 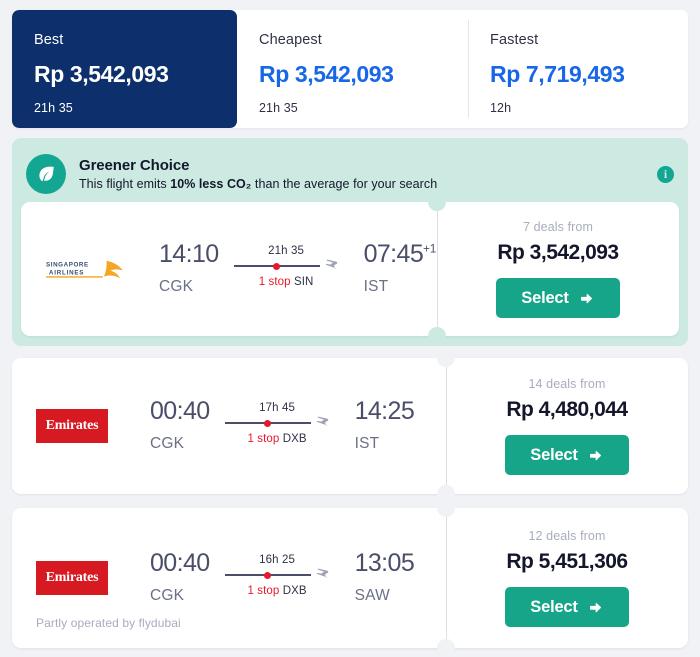 I want to click on deals-count: 12 deals from, so click(x=567, y=536).